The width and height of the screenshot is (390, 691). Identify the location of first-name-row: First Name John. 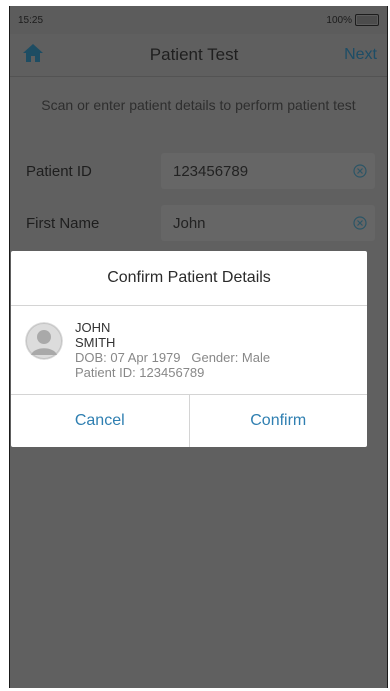
(198, 223).